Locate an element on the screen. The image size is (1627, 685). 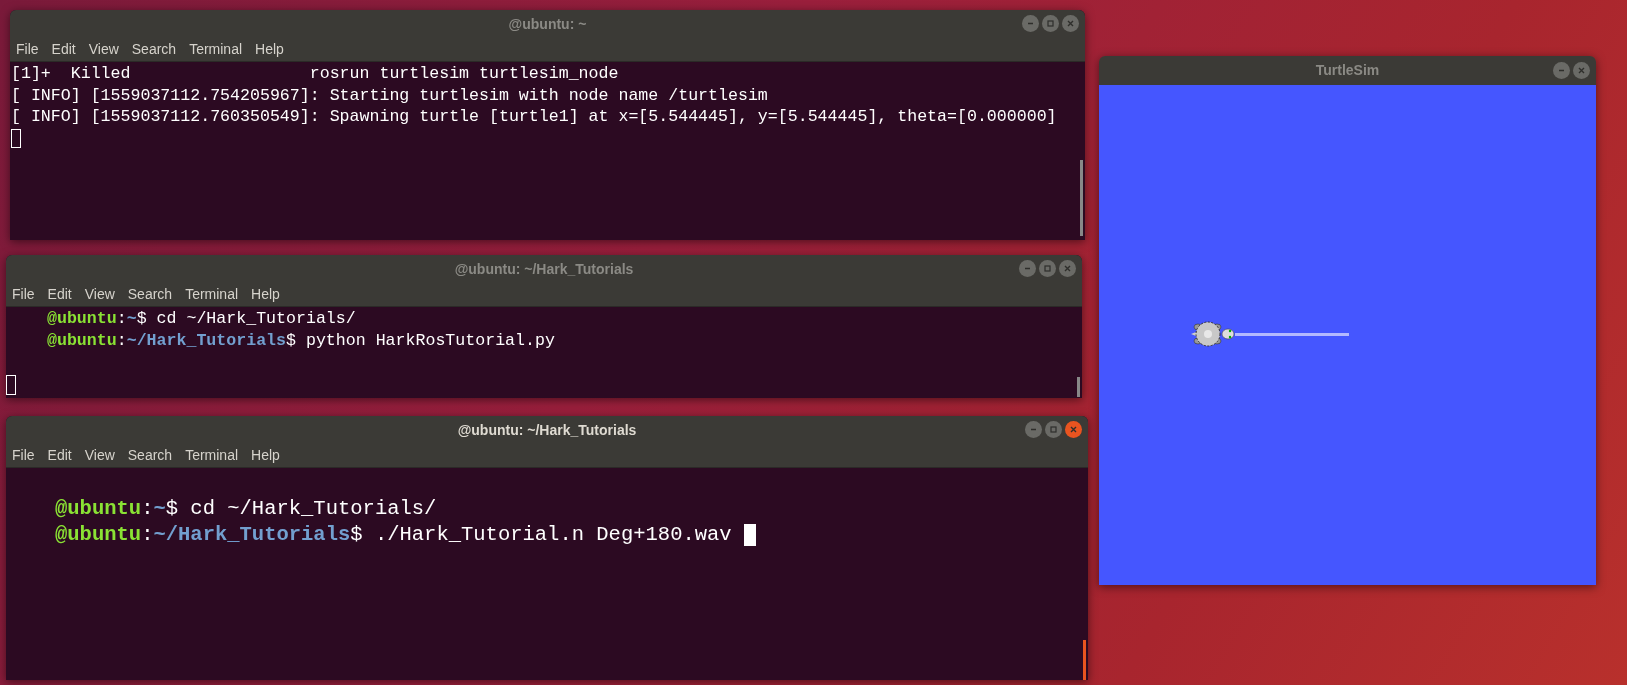
window-title: @ubuntu: ~ is located at coordinates (547, 24).